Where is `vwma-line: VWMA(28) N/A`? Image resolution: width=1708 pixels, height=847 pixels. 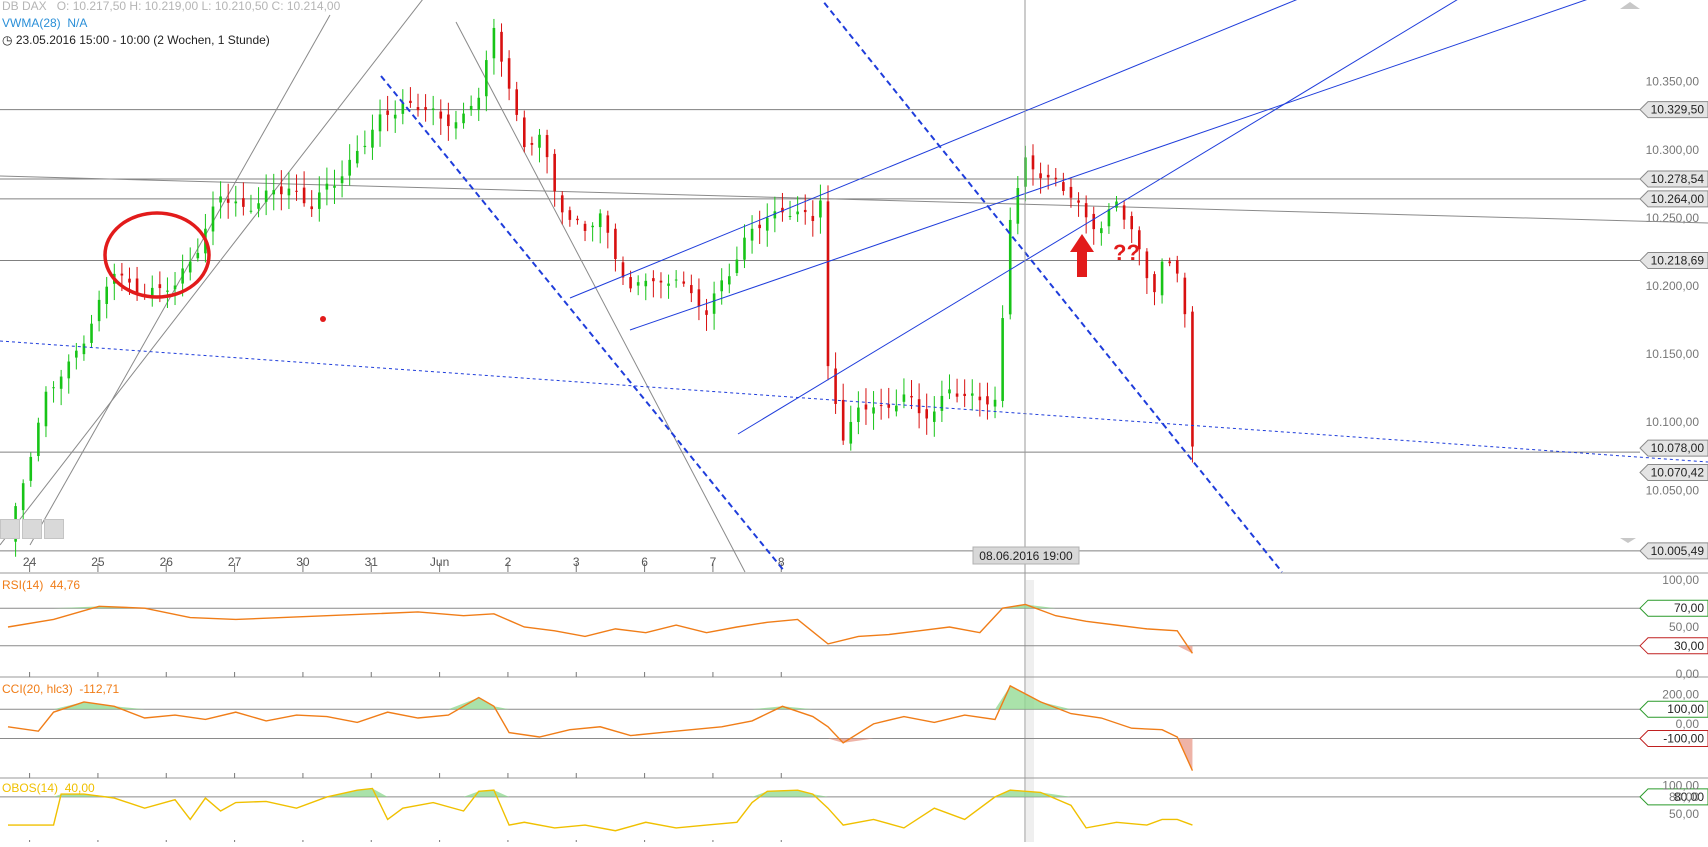 vwma-line: VWMA(28) N/A is located at coordinates (44, 23).